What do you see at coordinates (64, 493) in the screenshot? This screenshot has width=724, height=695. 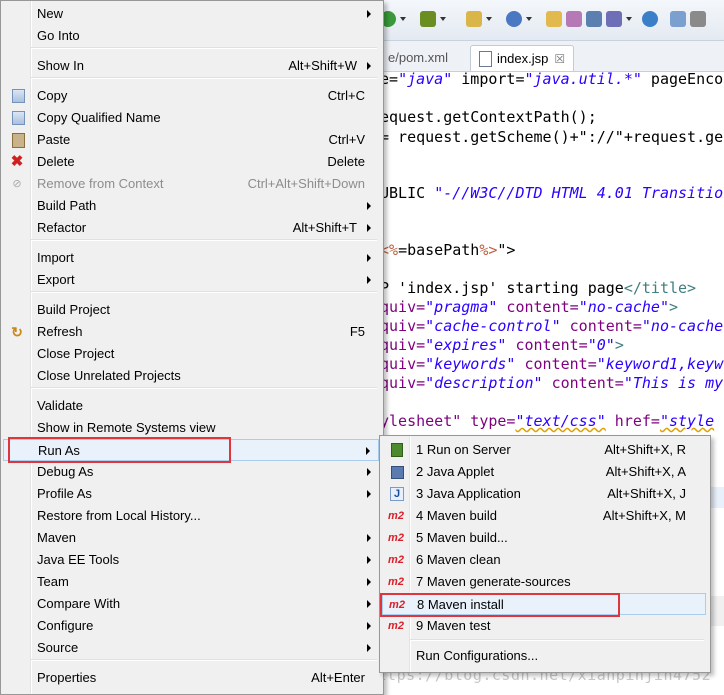 I see `menu-item-label: Profile As` at bounding box center [64, 493].